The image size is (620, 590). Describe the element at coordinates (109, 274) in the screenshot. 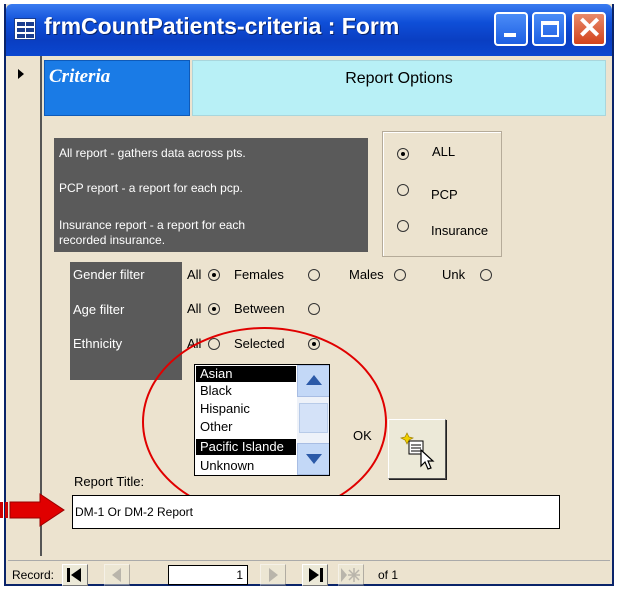

I see `gender-filter-label: Gender filter` at that location.